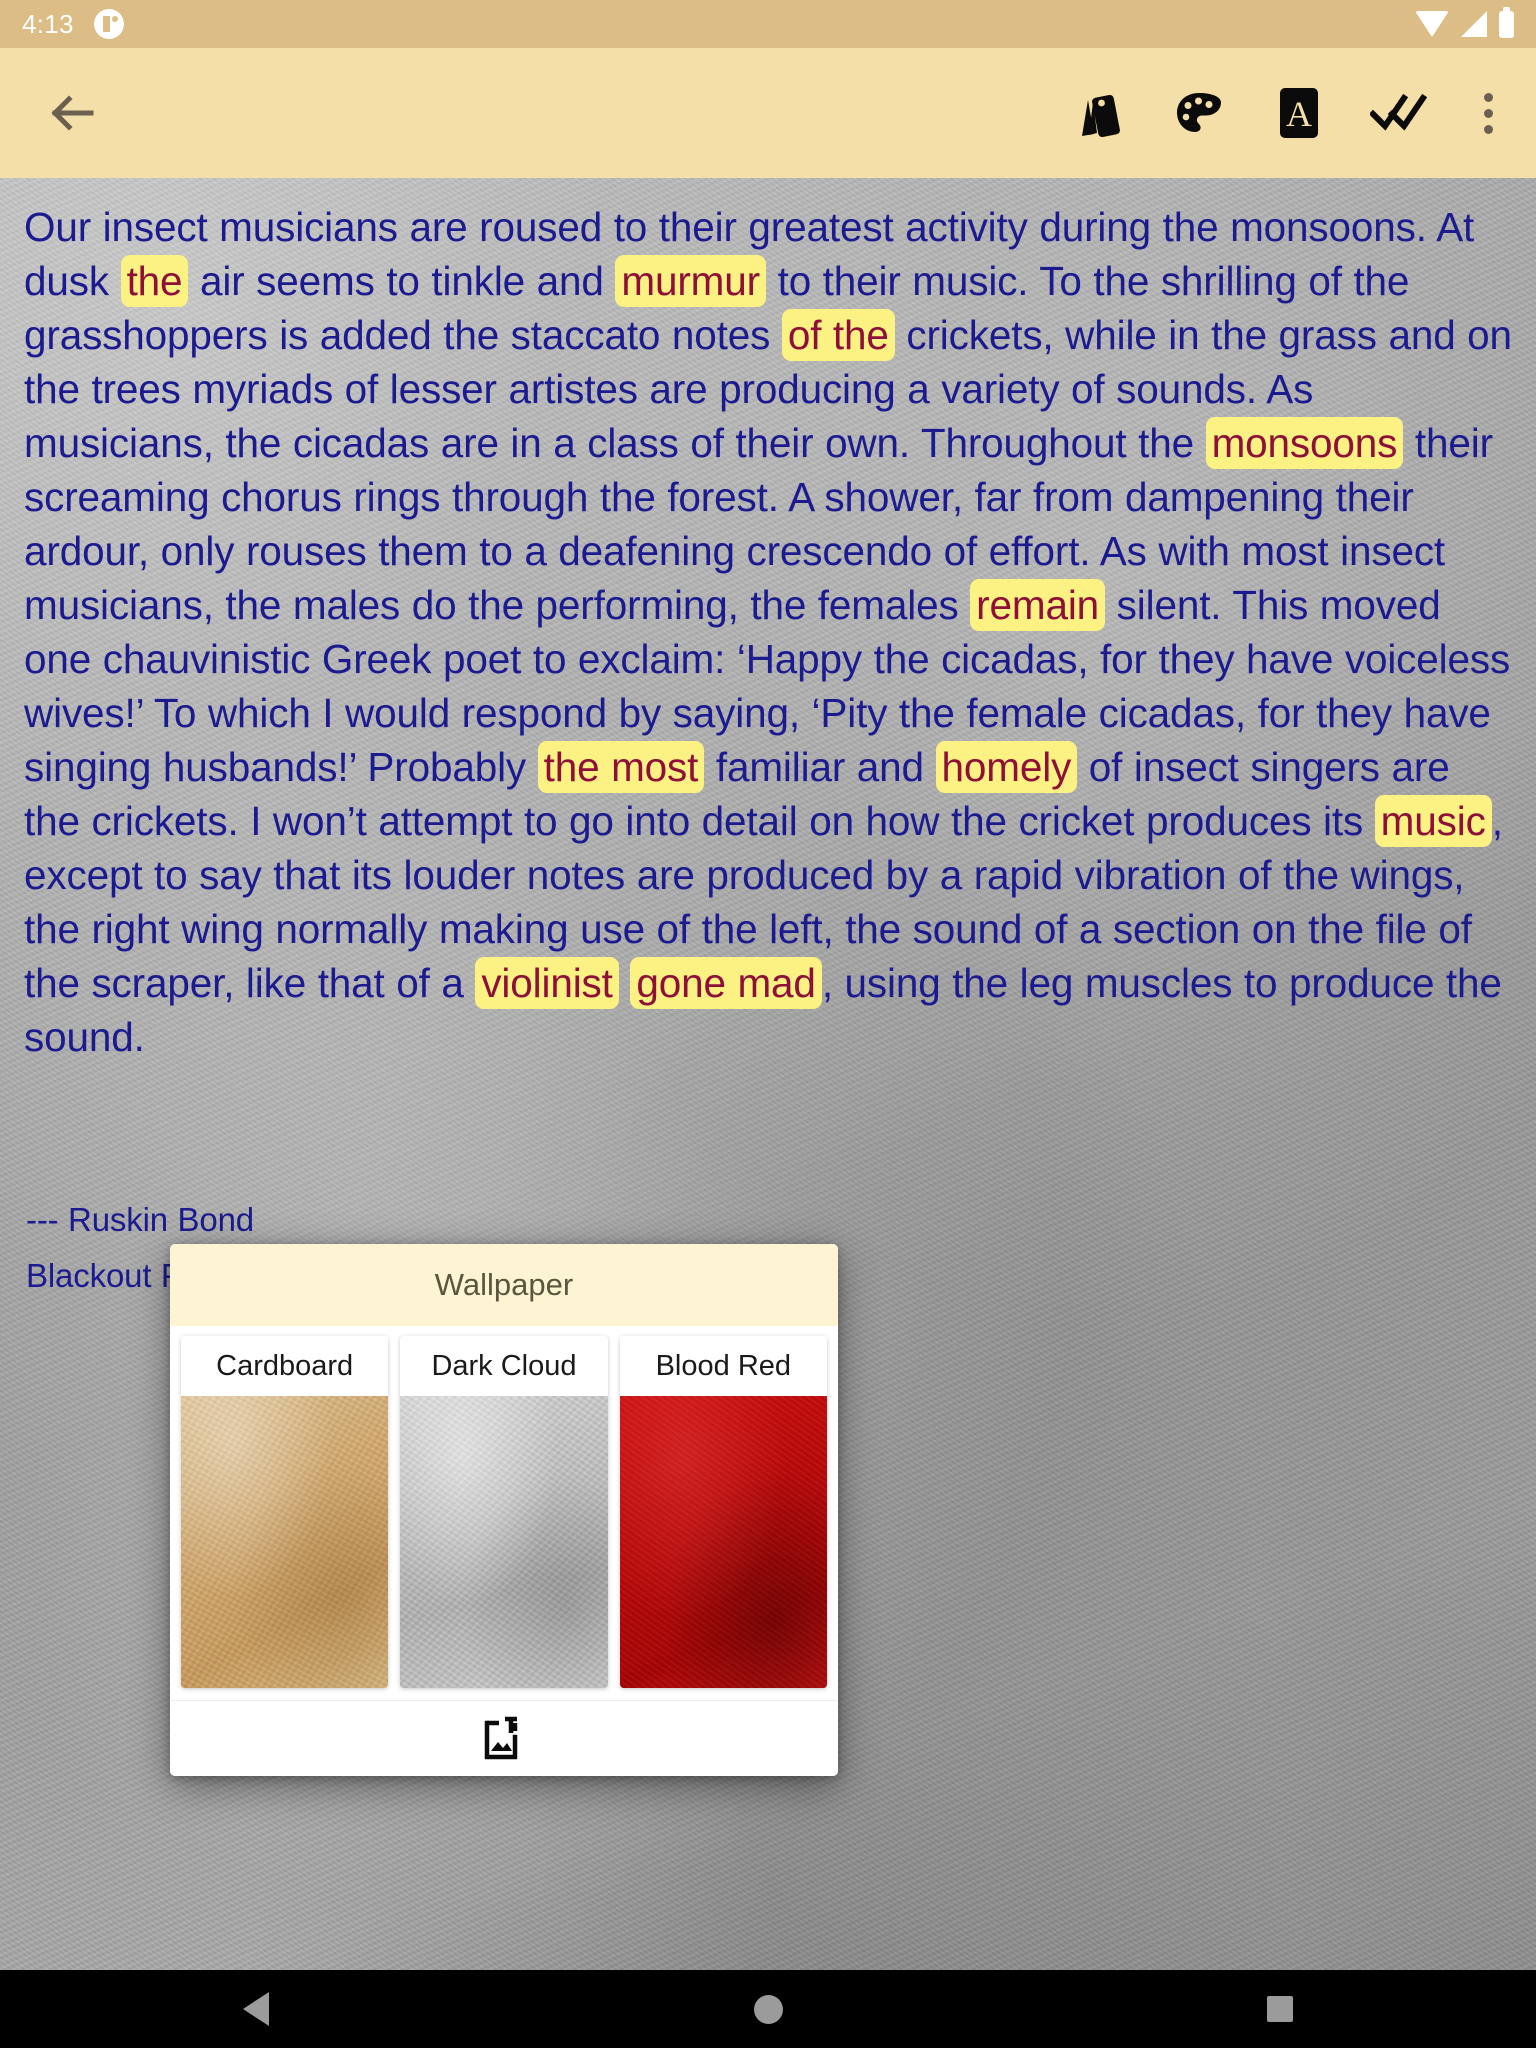 The height and width of the screenshot is (2048, 1536). What do you see at coordinates (1506, 22) in the screenshot?
I see `battery-icon` at bounding box center [1506, 22].